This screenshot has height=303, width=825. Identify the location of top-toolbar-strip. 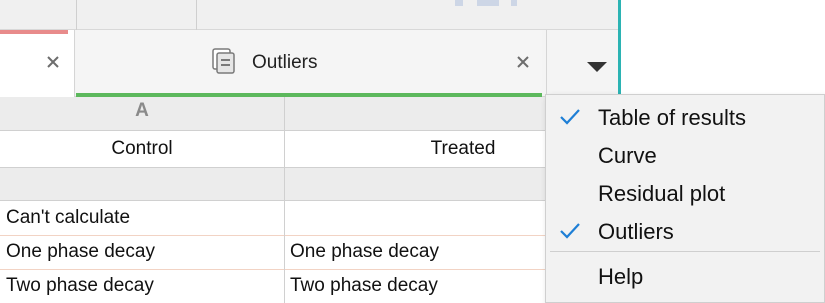
(310, 15).